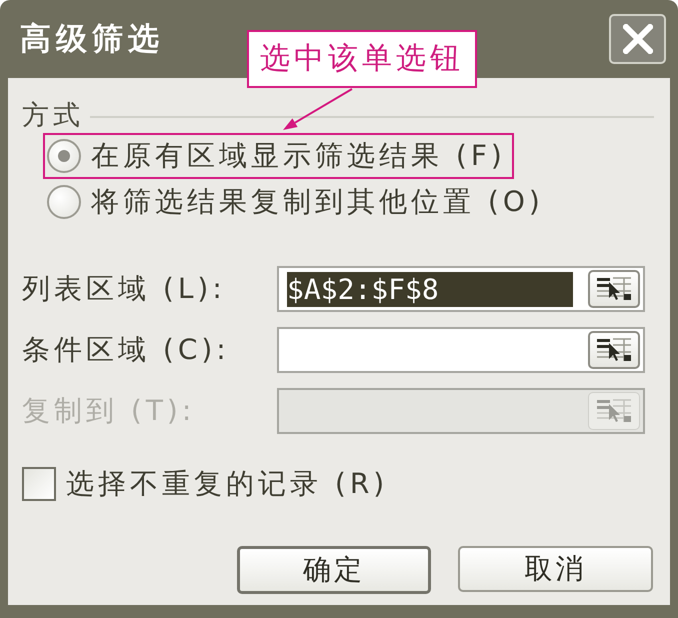 This screenshot has height=618, width=678. Describe the element at coordinates (53, 115) in the screenshot. I see `group-label: 方式` at that location.